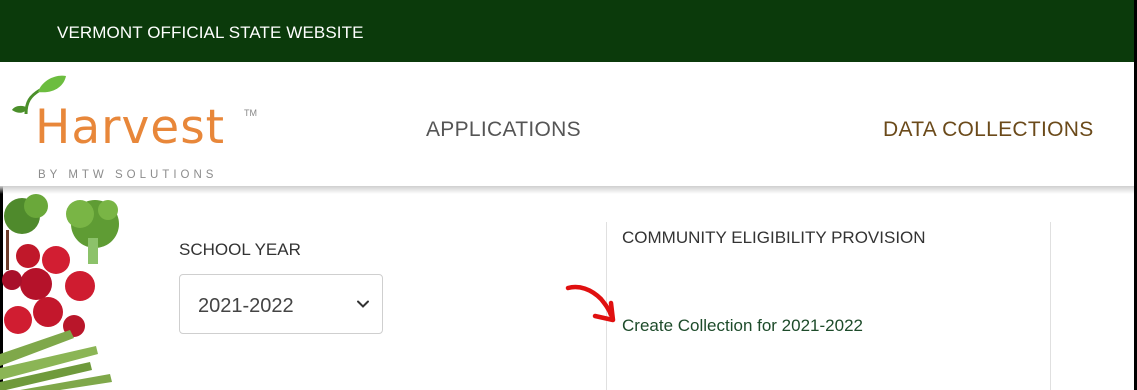 Image resolution: width=1137 pixels, height=390 pixels. I want to click on harvest-logo: Harvest TM BY MTW SOLUTIONS, so click(137, 127).